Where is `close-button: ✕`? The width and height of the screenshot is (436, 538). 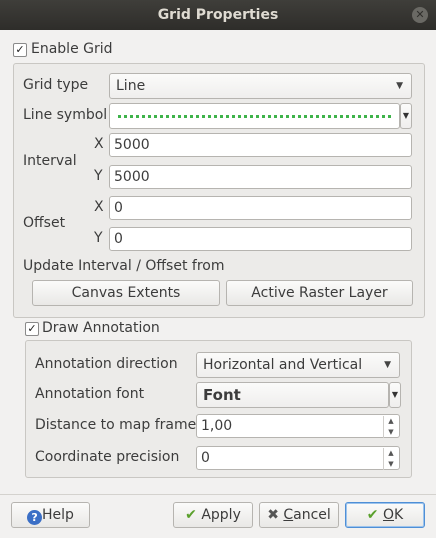 close-button: ✕ is located at coordinates (420, 15).